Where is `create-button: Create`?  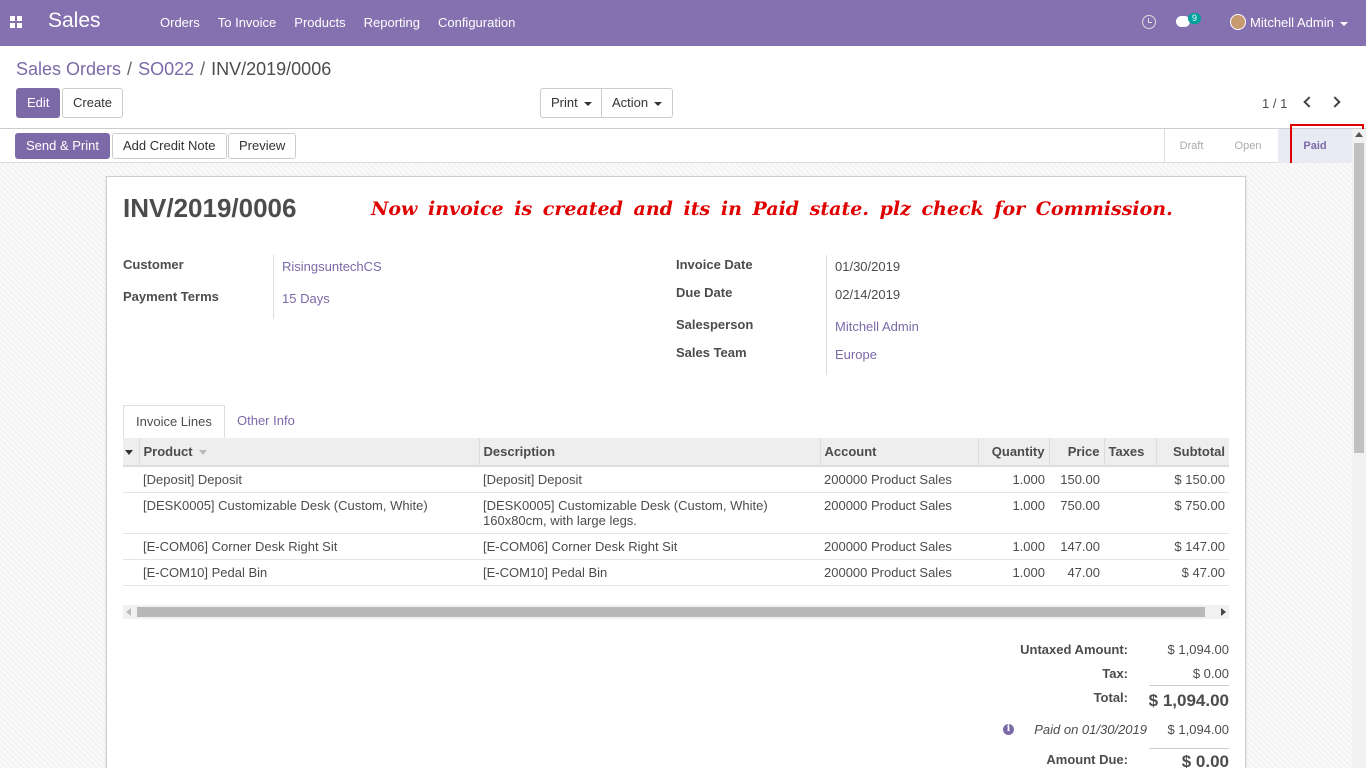 create-button: Create is located at coordinates (93, 103).